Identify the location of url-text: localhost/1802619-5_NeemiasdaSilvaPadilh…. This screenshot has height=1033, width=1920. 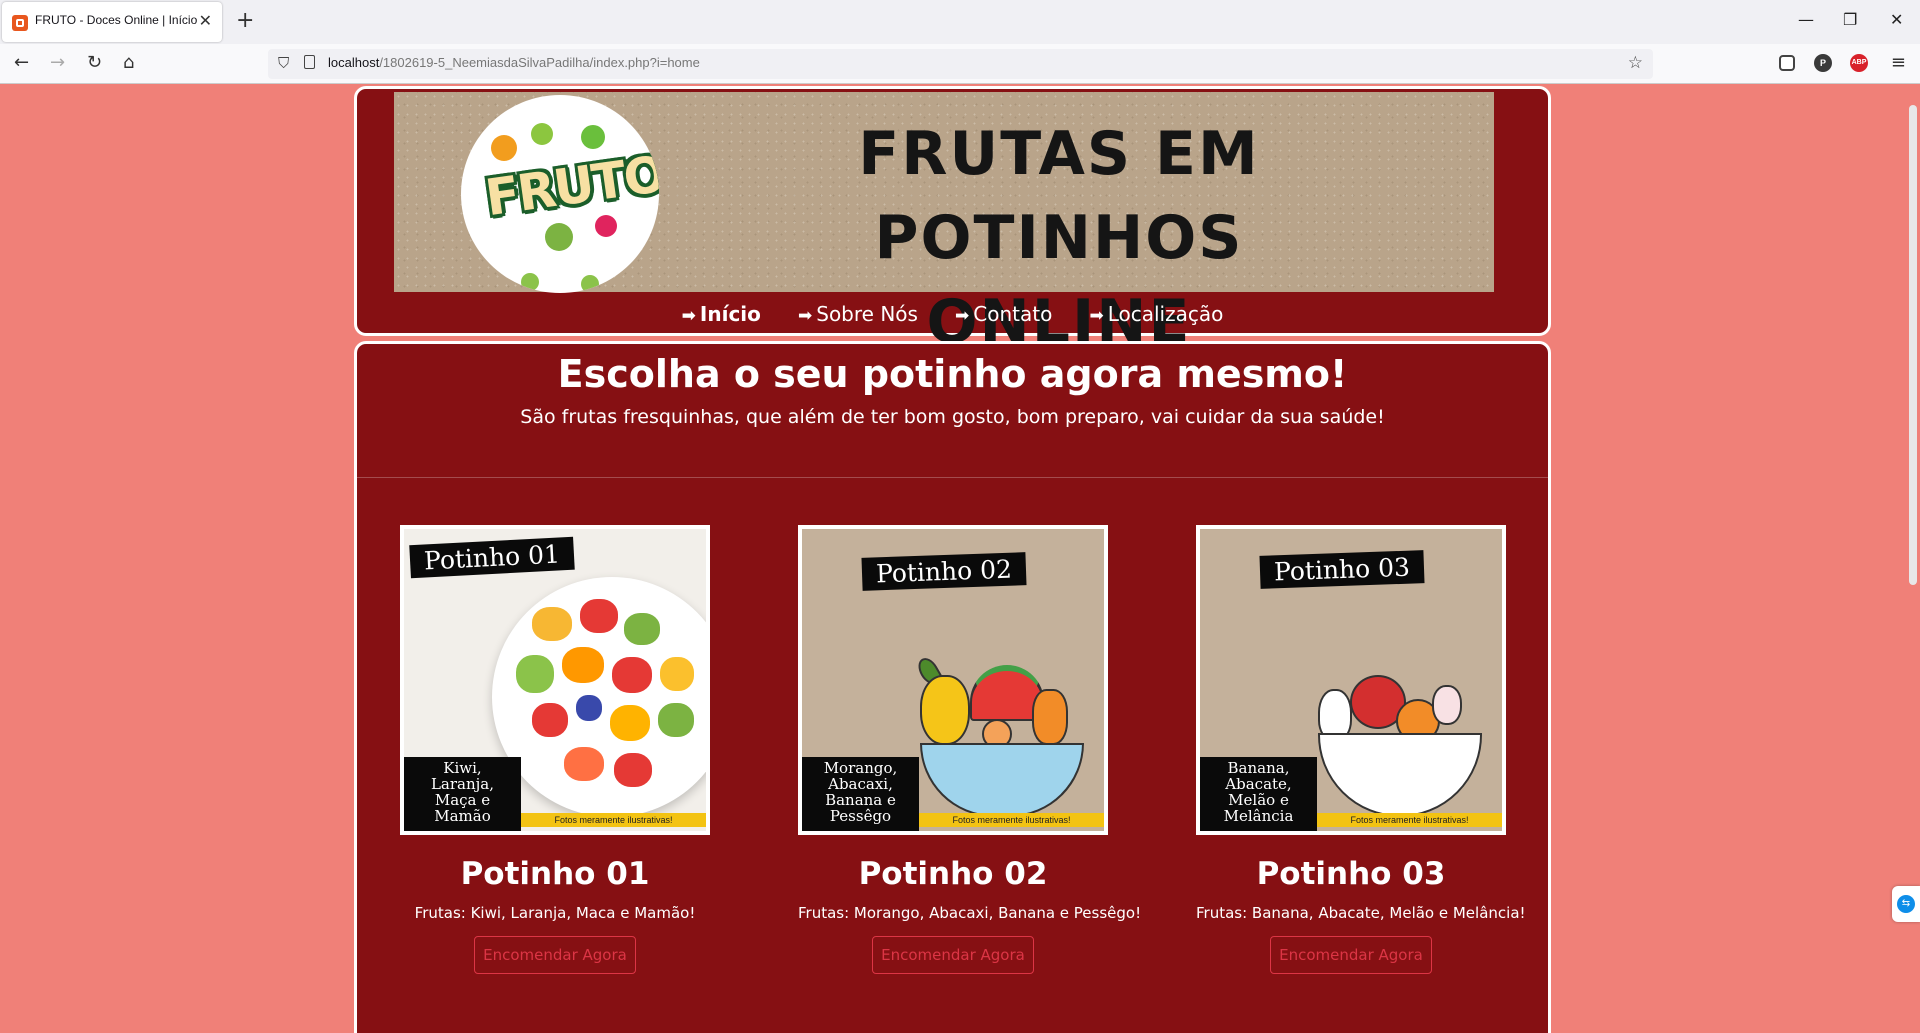
(514, 62).